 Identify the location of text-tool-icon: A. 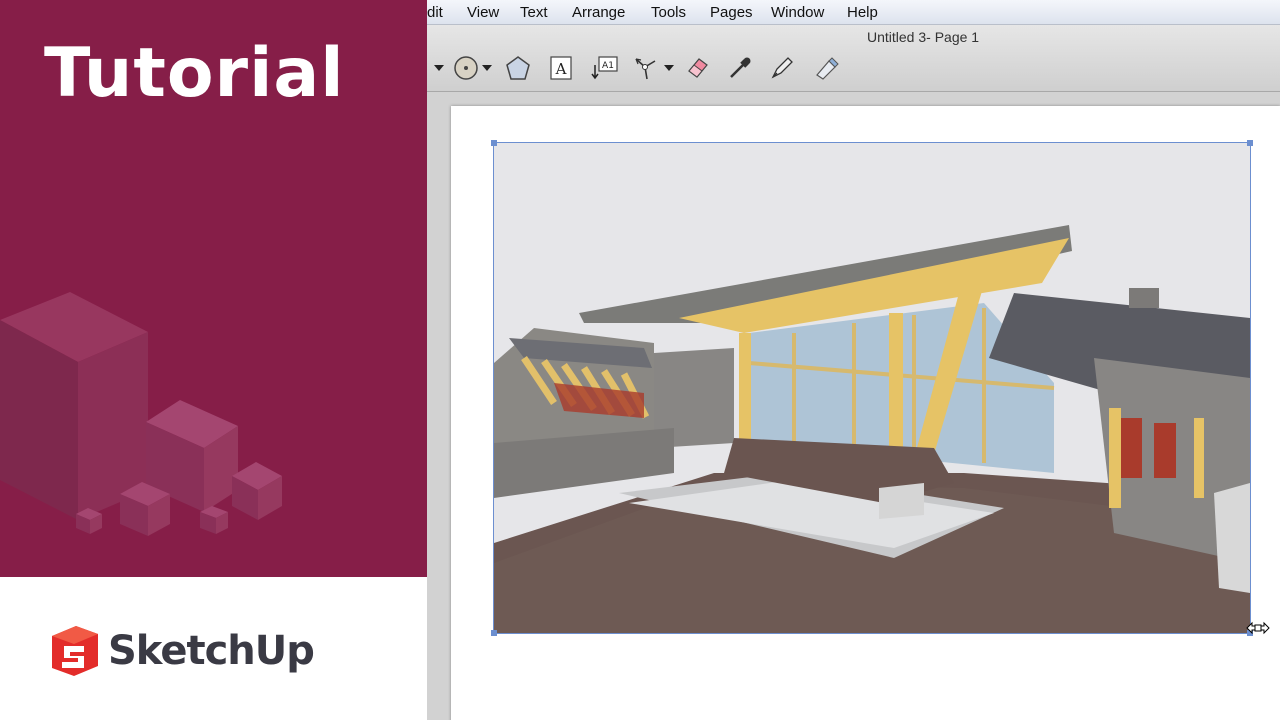
(561, 68).